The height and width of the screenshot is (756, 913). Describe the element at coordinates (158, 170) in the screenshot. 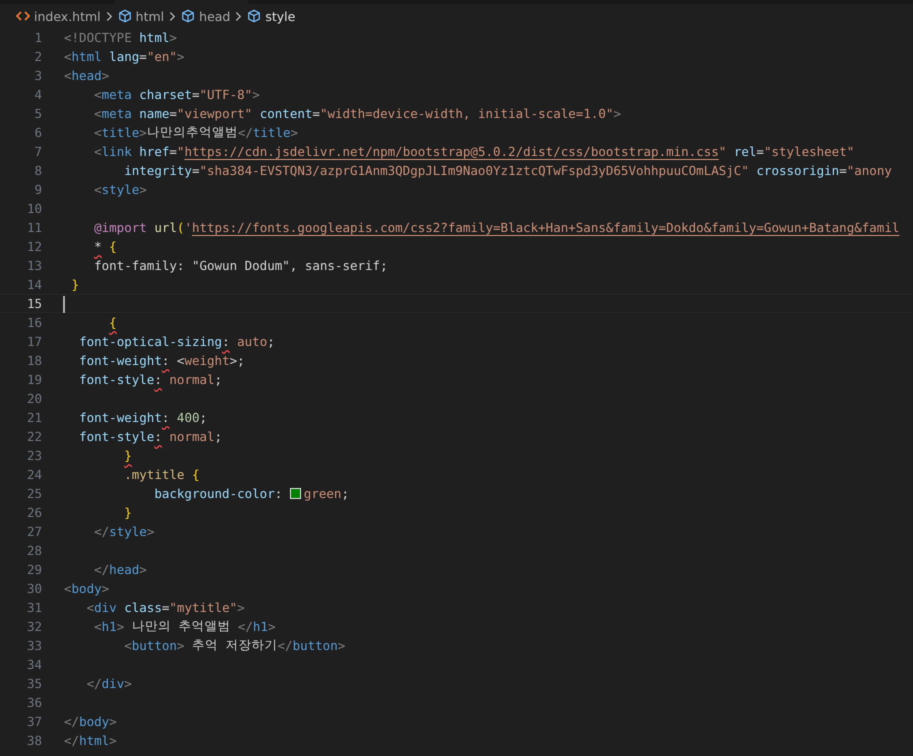

I see `code-token: integrity` at that location.